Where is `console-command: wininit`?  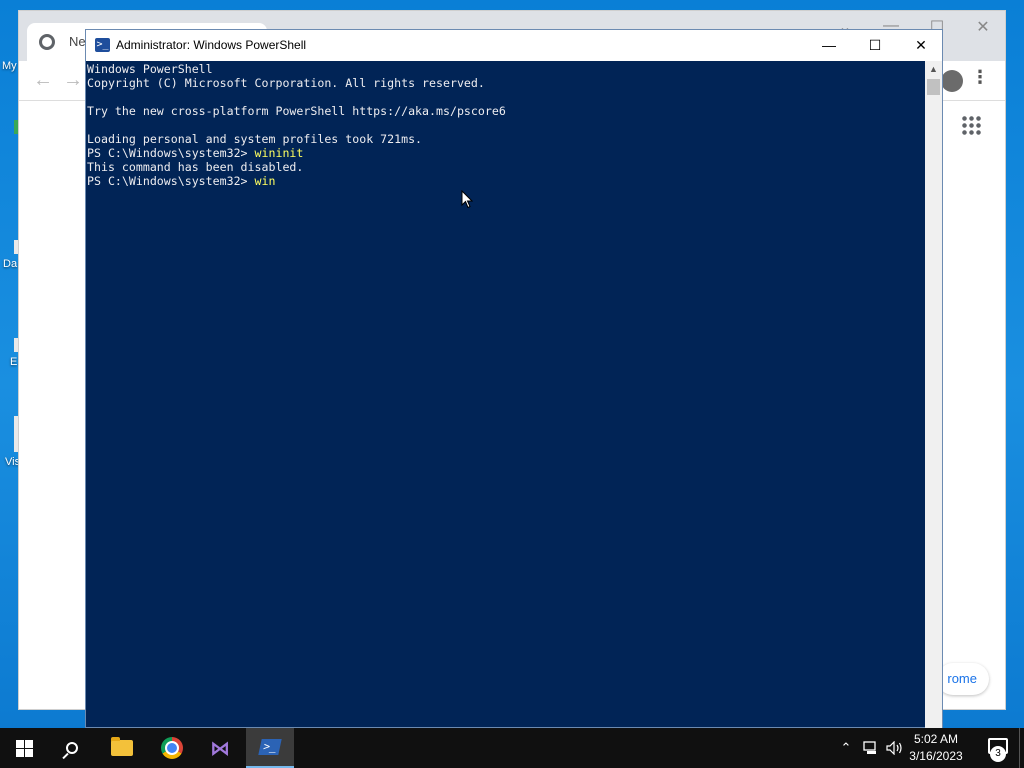
console-command: wininit is located at coordinates (279, 153).